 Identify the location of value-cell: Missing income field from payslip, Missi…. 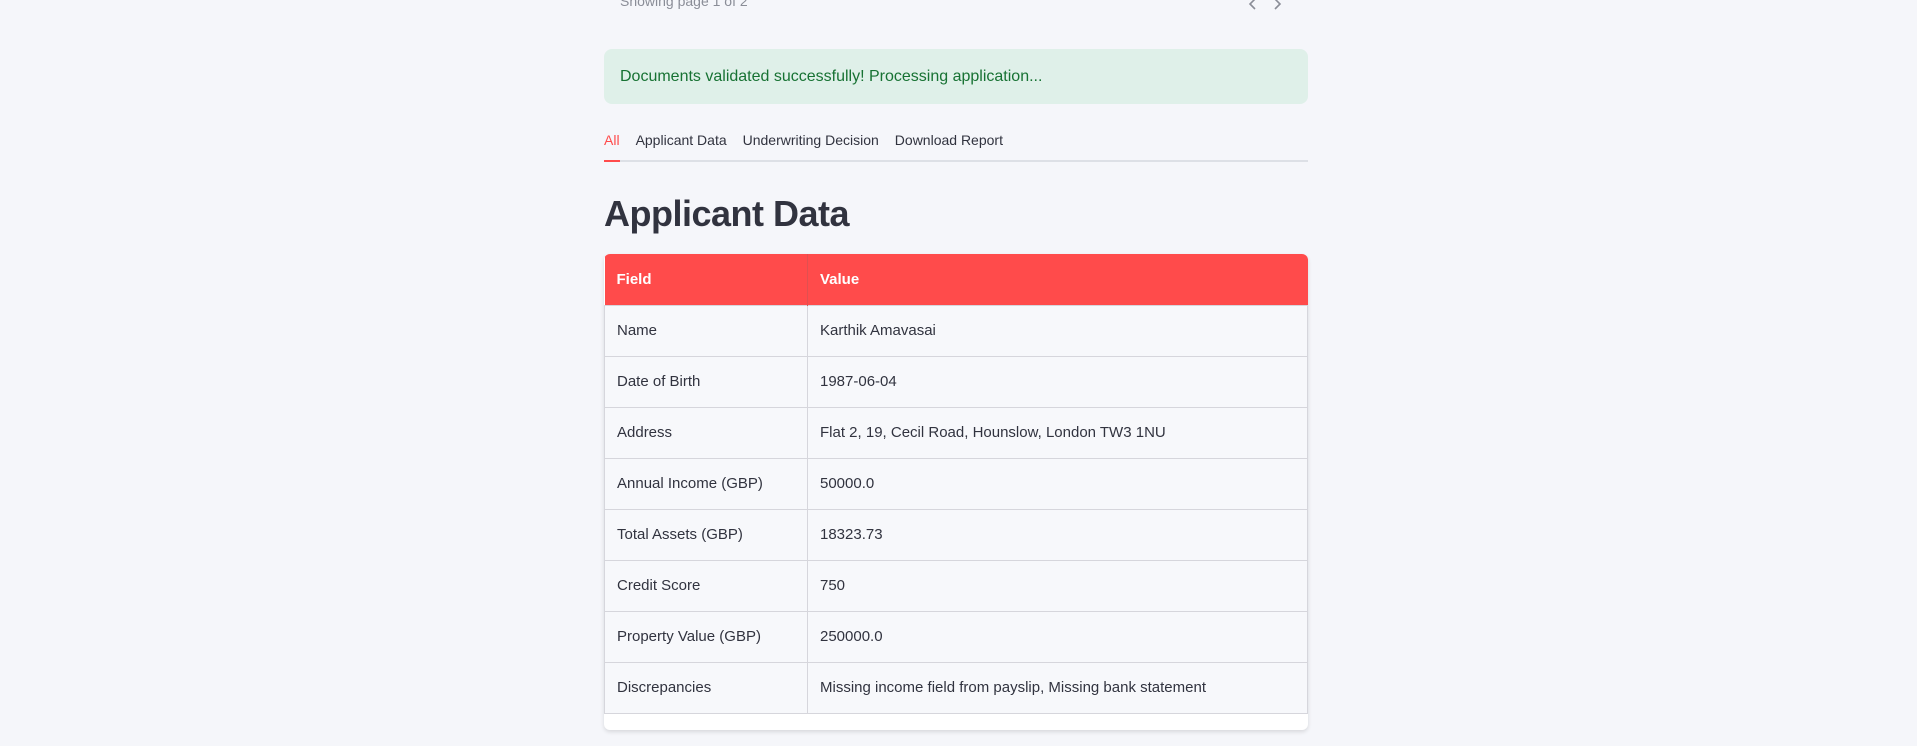
(1057, 687).